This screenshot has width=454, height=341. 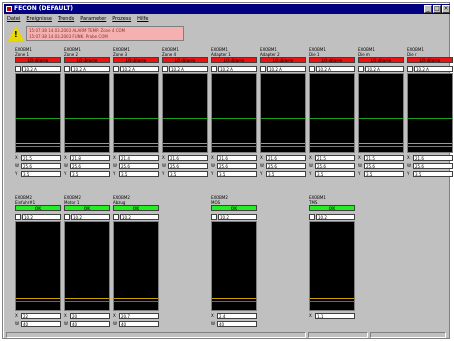 What do you see at coordinates (446, 9) in the screenshot?
I see `close-button: ×` at bounding box center [446, 9].